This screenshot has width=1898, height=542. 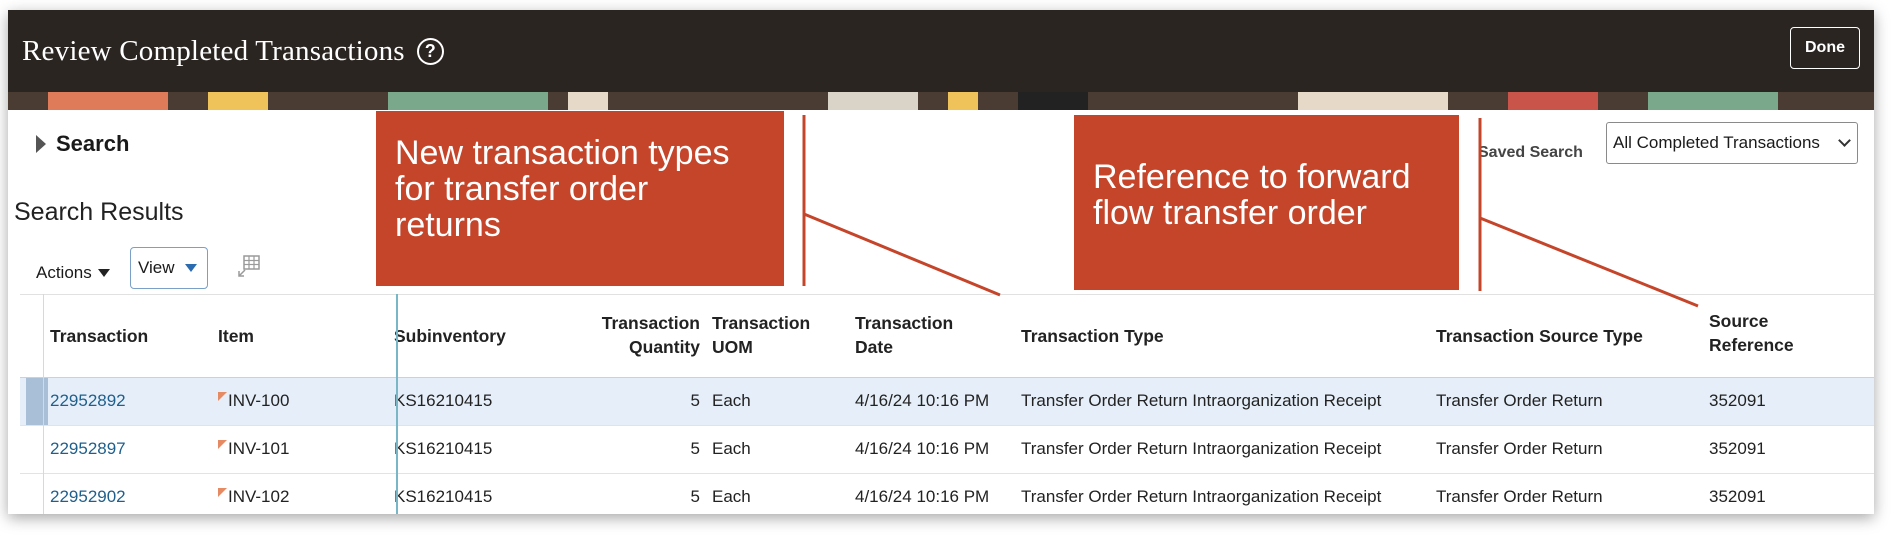 What do you see at coordinates (1252, 177) in the screenshot?
I see `callout-right-line1: Reference to forward` at bounding box center [1252, 177].